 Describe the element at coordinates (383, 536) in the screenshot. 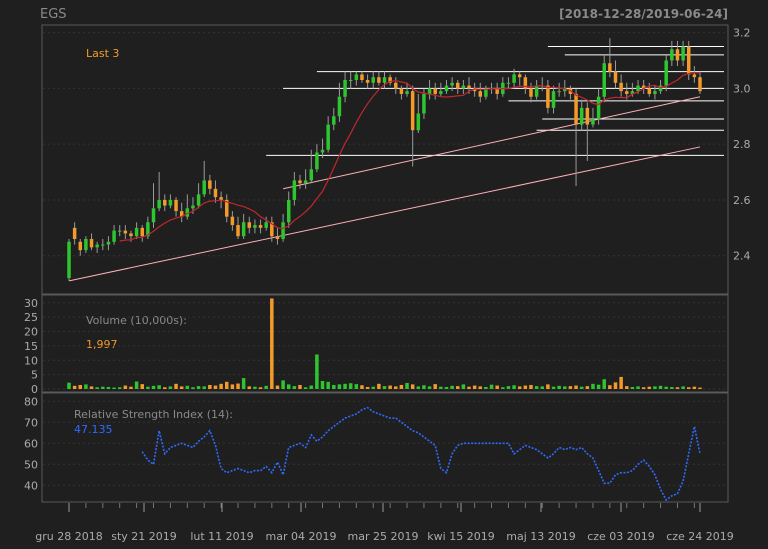

I see `x-tick-label: mar 25 2019` at that location.